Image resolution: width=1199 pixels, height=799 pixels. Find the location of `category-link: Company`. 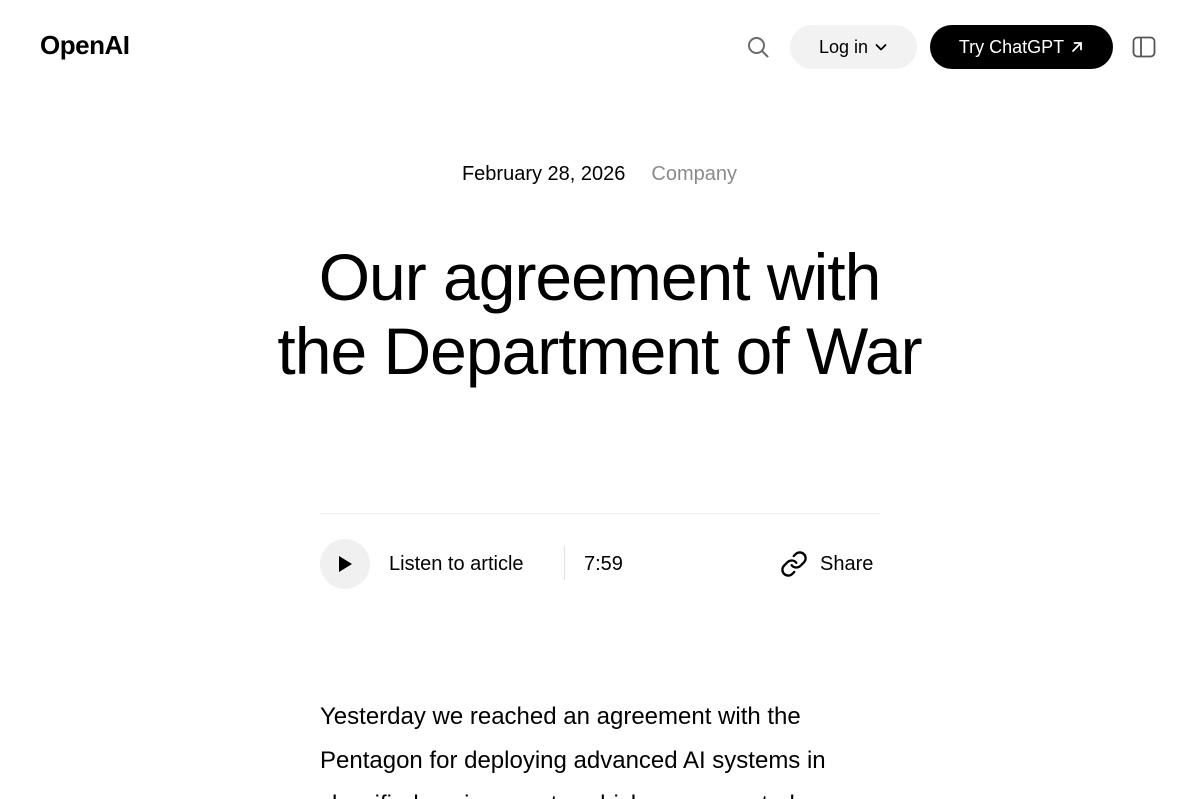

category-link: Company is located at coordinates (694, 174).